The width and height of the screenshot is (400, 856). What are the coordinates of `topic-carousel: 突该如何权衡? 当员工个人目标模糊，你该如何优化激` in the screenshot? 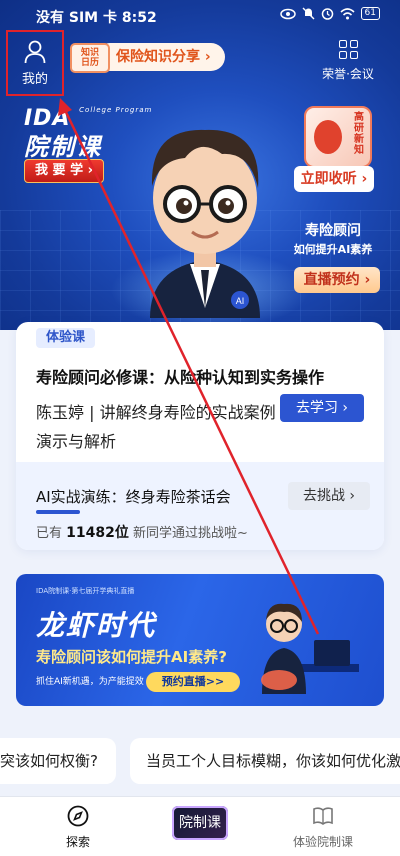 It's located at (200, 761).